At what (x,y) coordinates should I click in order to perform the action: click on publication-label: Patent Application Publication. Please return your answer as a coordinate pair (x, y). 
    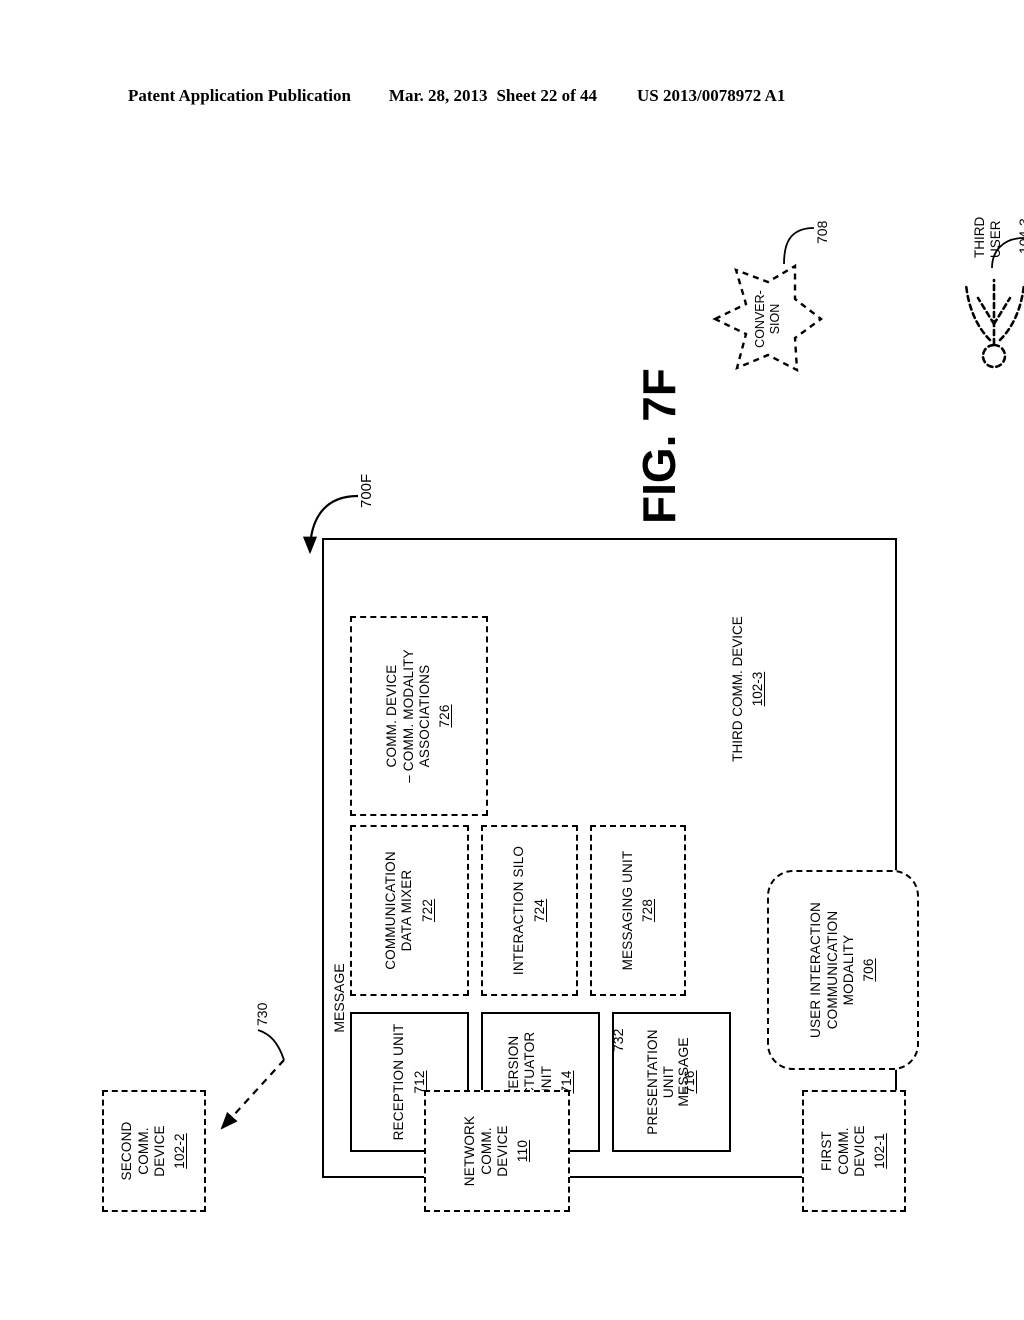
    Looking at the image, I should click on (239, 95).